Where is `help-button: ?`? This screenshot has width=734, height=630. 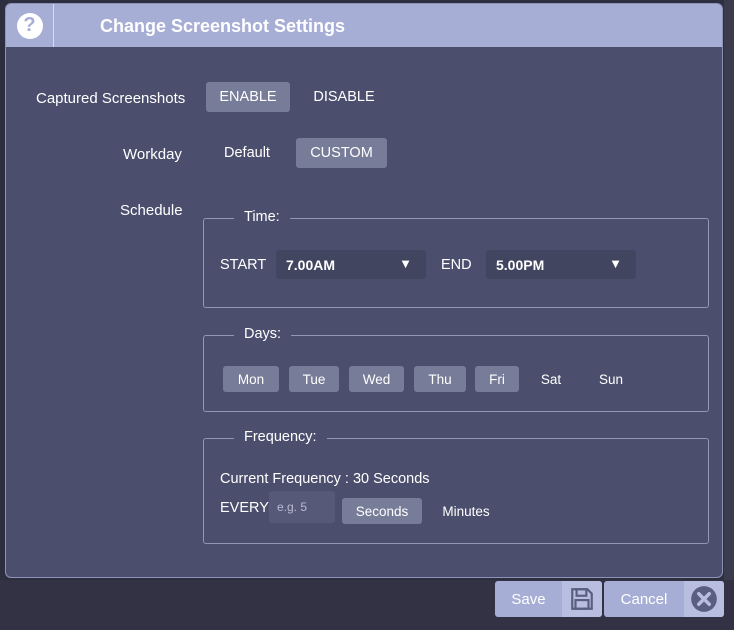 help-button: ? is located at coordinates (30, 25).